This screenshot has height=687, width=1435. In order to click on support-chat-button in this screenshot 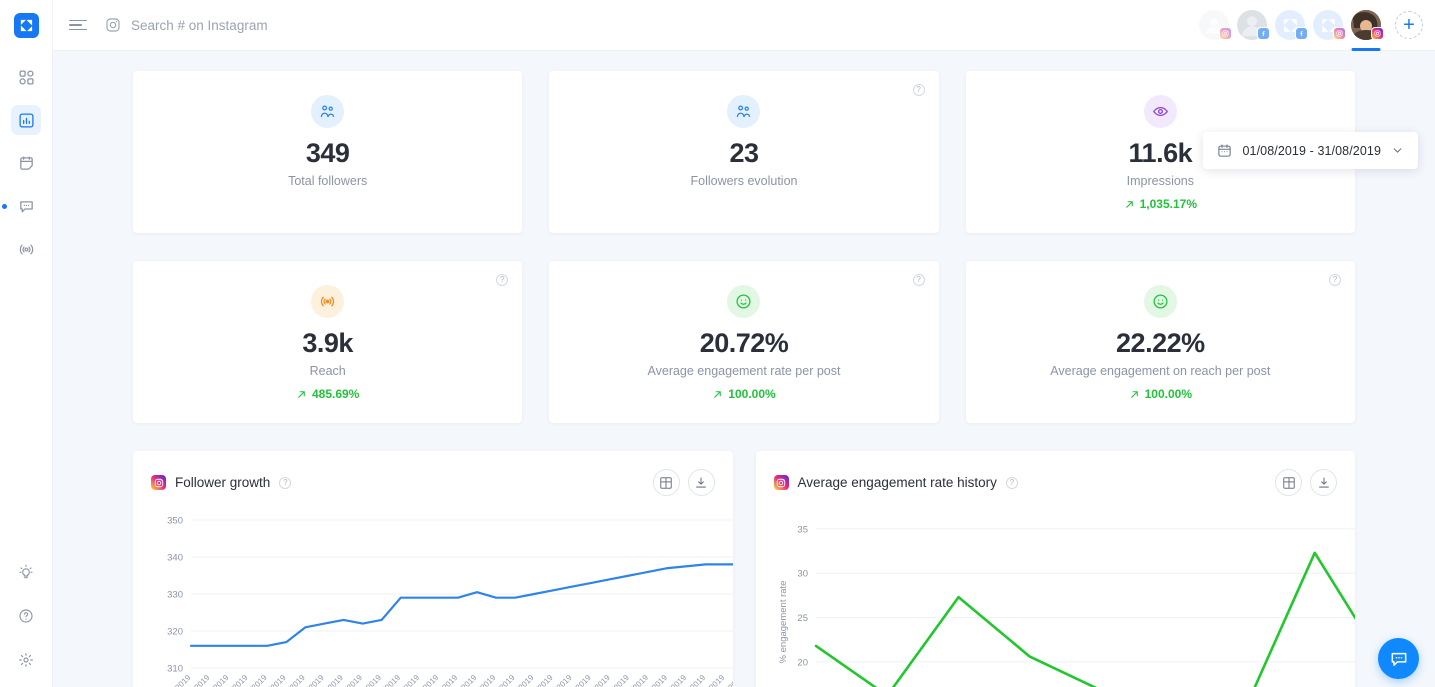, I will do `click(1398, 658)`.